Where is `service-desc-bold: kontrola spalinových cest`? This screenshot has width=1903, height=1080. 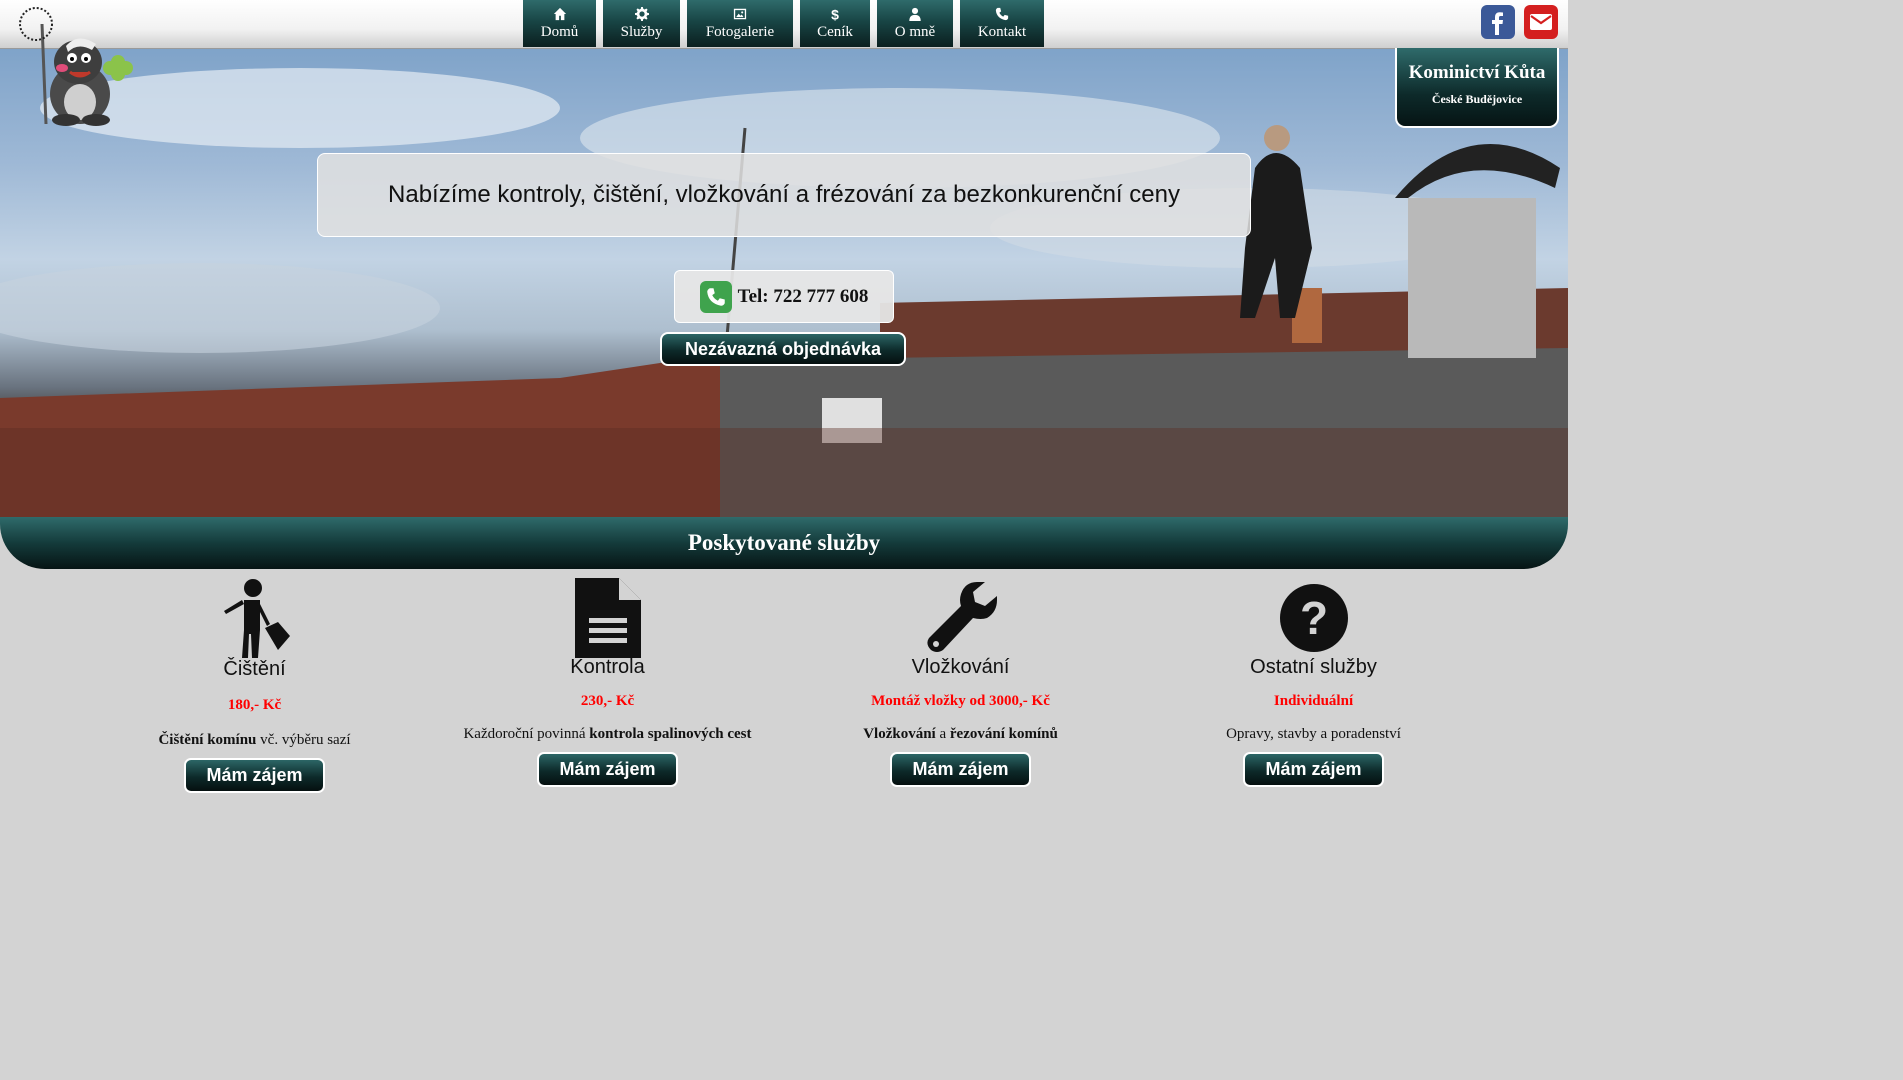 service-desc-bold: kontrola spalinových cest is located at coordinates (670, 734).